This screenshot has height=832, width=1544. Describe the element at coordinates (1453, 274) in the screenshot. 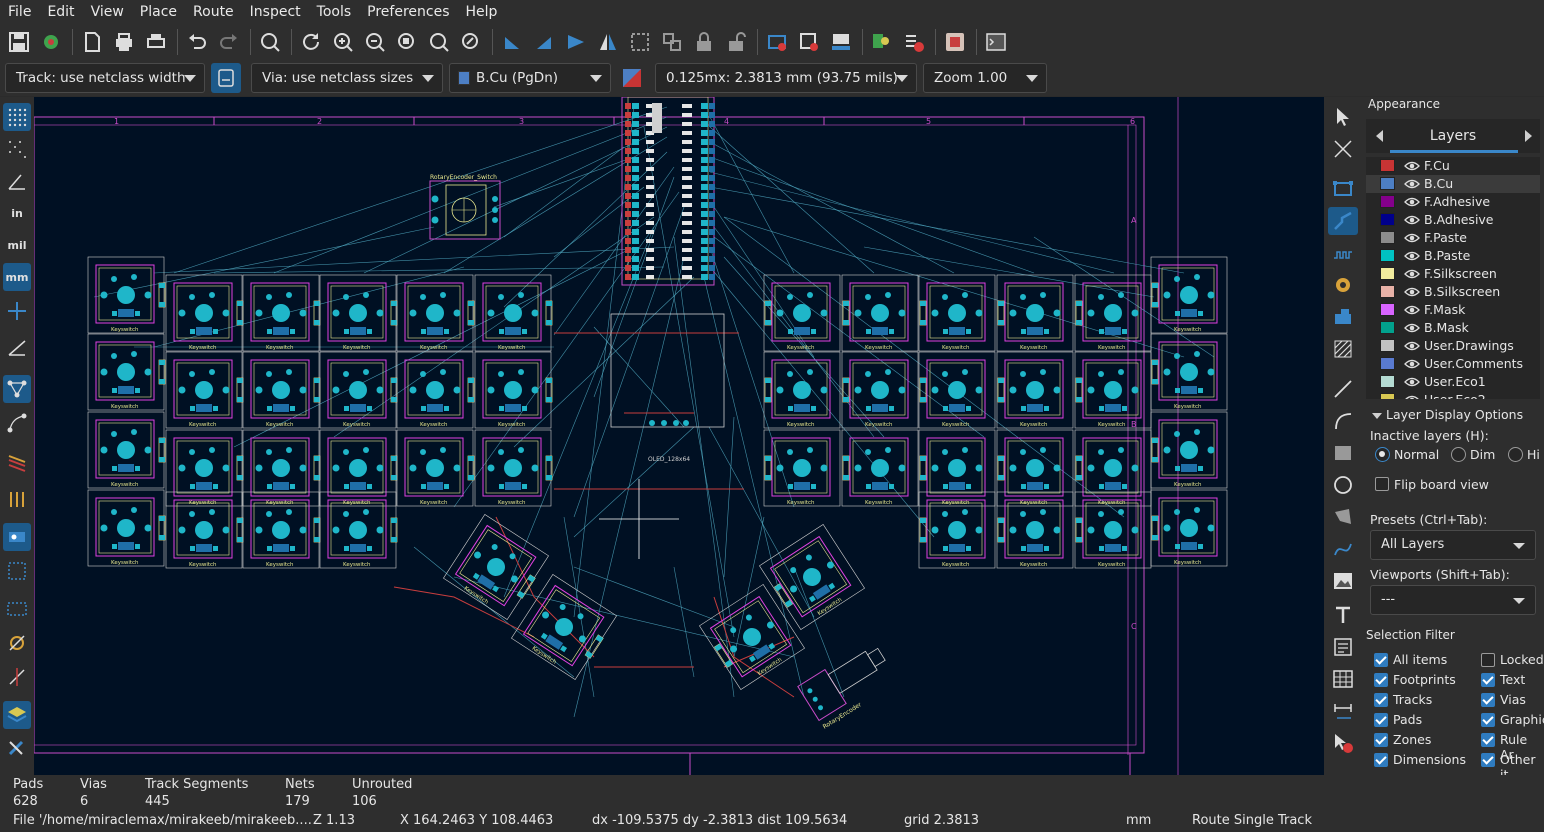

I see `layer-row-f-silkscreen: F.Silkscreen` at that location.